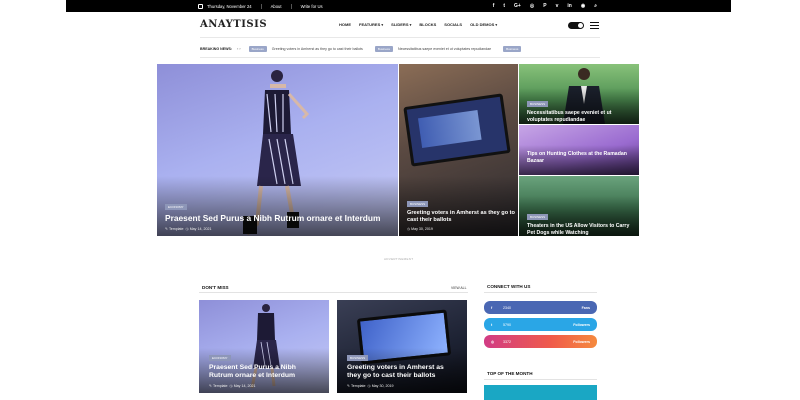 This screenshot has height=400, width=800. Describe the element at coordinates (453, 24) in the screenshot. I see `nav-socials: SOCIALS` at that location.